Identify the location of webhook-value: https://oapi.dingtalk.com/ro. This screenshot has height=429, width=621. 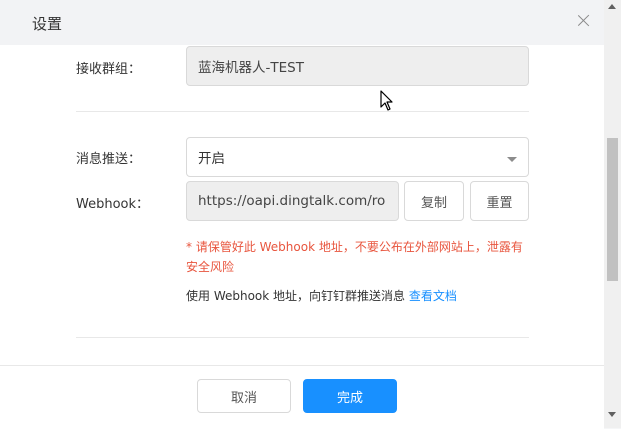
(292, 201).